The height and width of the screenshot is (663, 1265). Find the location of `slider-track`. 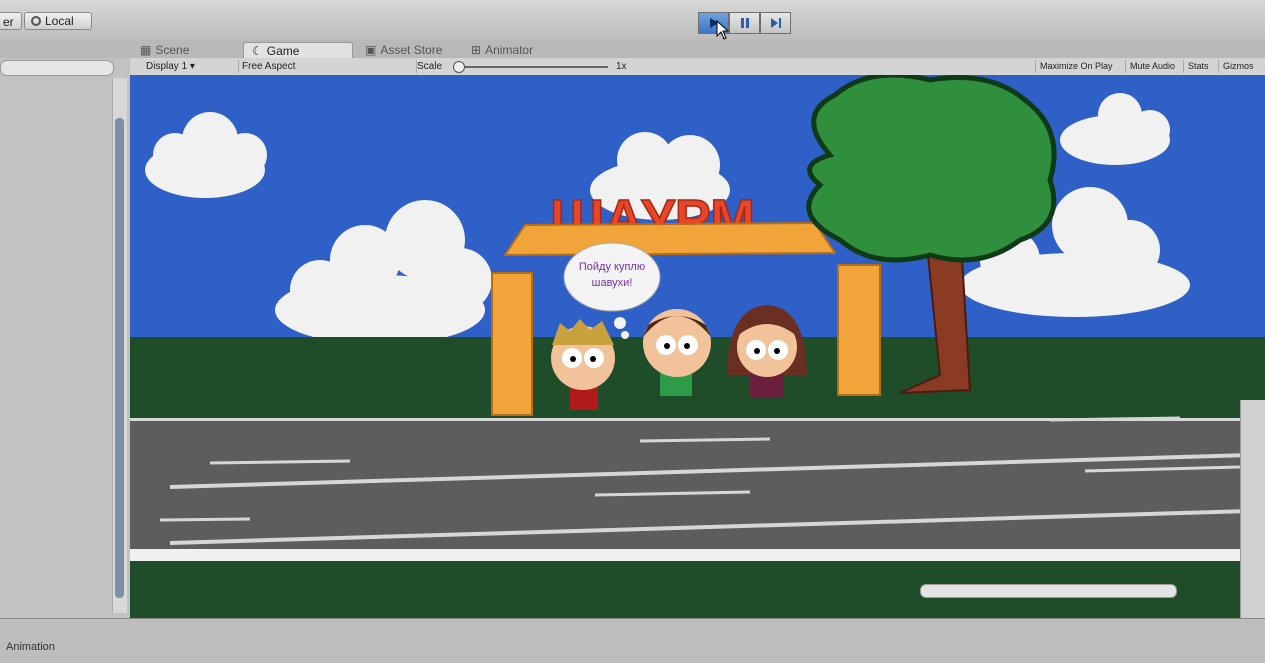

slider-track is located at coordinates (530, 67).